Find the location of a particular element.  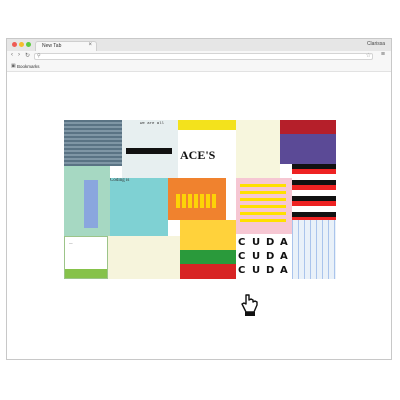

tab-new-tab: New Tab × is located at coordinates (66, 46).